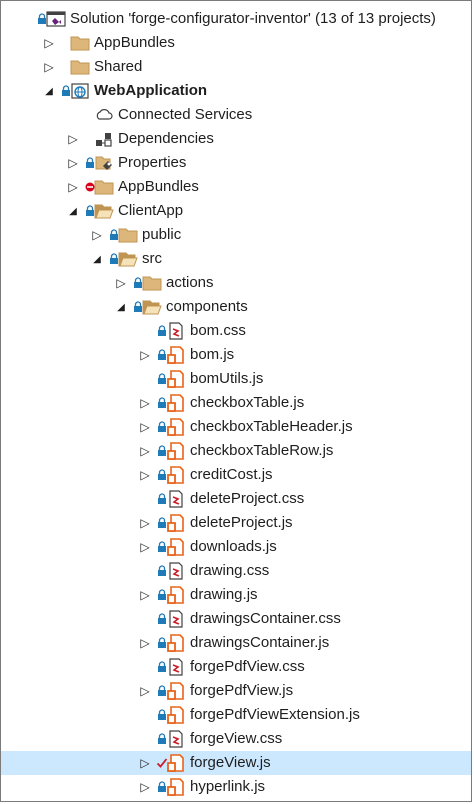  Describe the element at coordinates (236, 91) in the screenshot. I see `tree-row: WebApplication` at that location.